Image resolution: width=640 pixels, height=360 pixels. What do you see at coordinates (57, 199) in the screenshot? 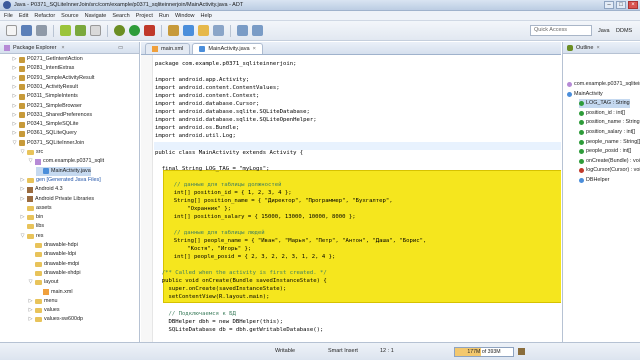
I see `tree-item: ▷ Android Private Libraries` at bounding box center [57, 199].